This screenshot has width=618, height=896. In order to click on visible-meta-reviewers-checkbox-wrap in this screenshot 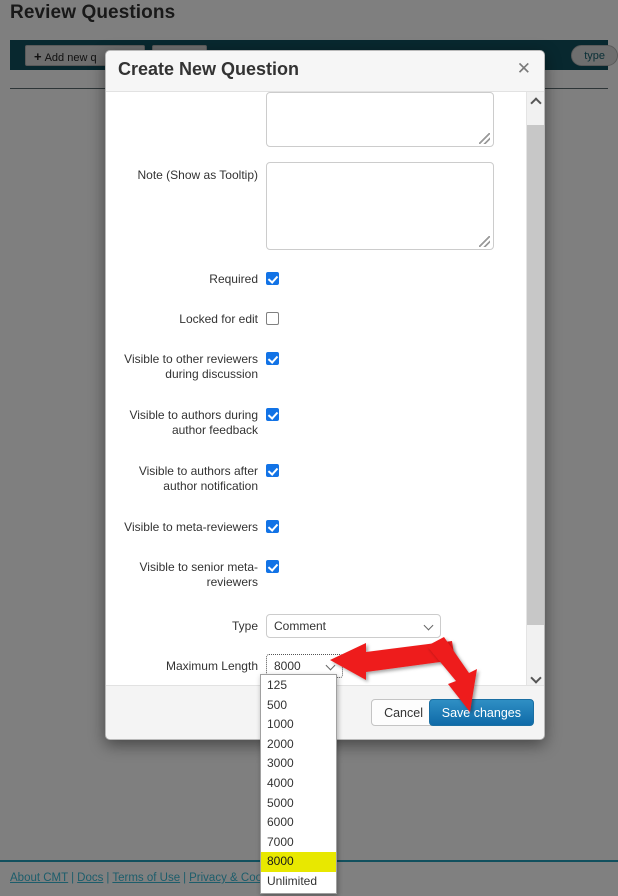, I will do `click(272, 529)`.